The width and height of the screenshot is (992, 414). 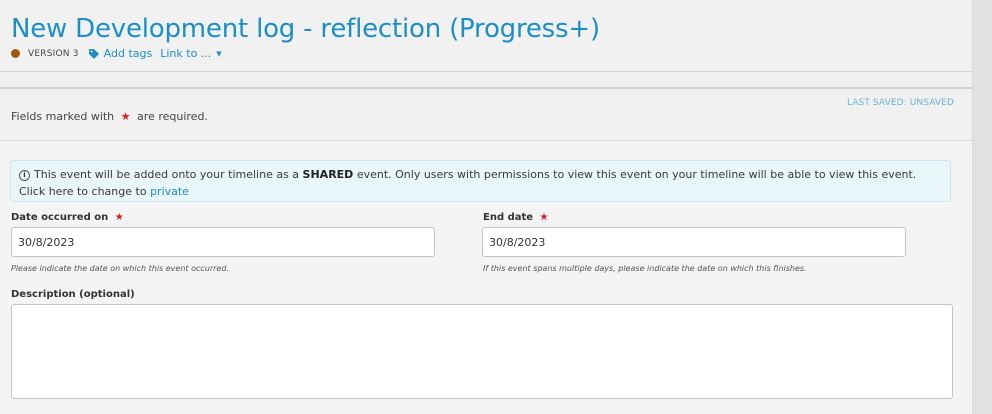 I want to click on add-tags-link: Add tags, so click(x=120, y=53).